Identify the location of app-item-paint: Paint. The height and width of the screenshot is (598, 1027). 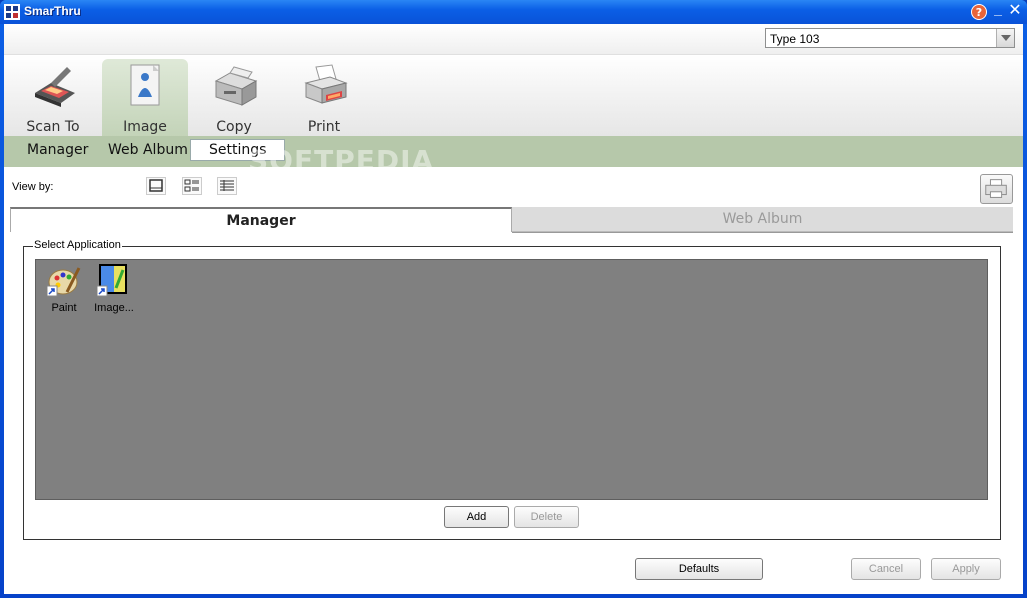
(64, 289).